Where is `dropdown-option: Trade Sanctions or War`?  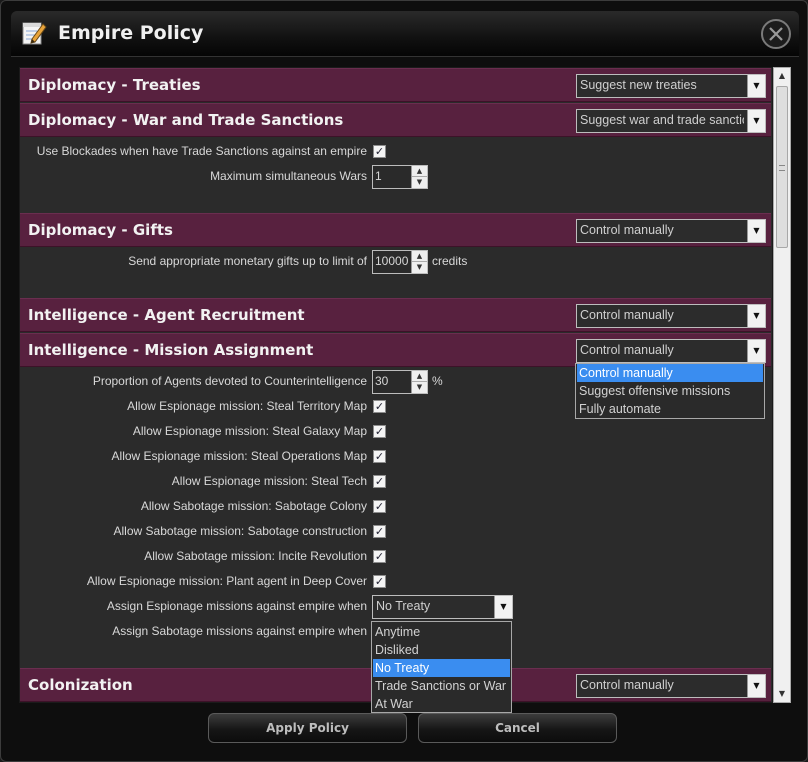
dropdown-option: Trade Sanctions or War is located at coordinates (441, 686).